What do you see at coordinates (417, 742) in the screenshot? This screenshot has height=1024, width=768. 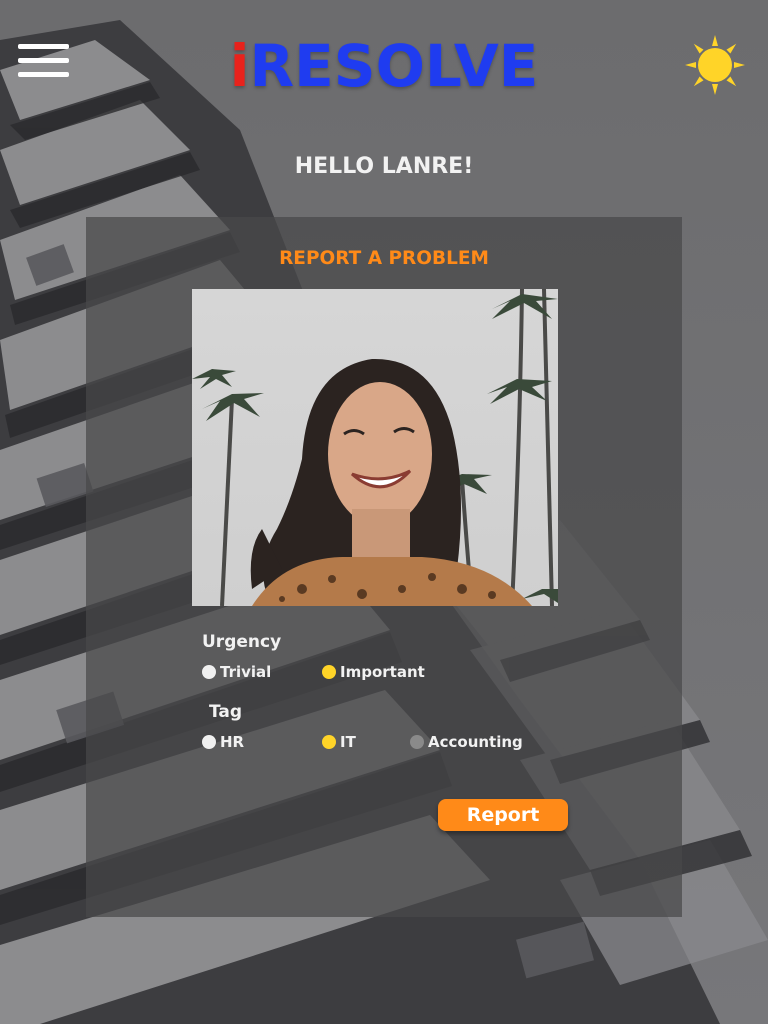 I see `radio-disabled-icon` at bounding box center [417, 742].